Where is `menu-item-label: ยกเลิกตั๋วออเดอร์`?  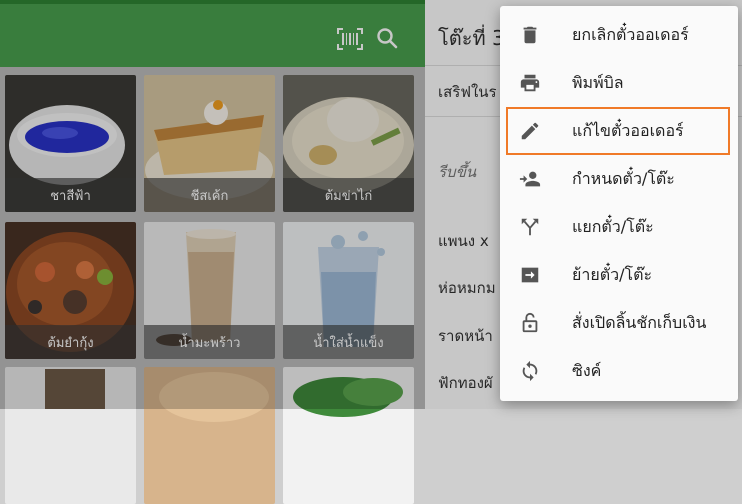 menu-item-label: ยกเลิกตั๋วออเดอร์ is located at coordinates (630, 34).